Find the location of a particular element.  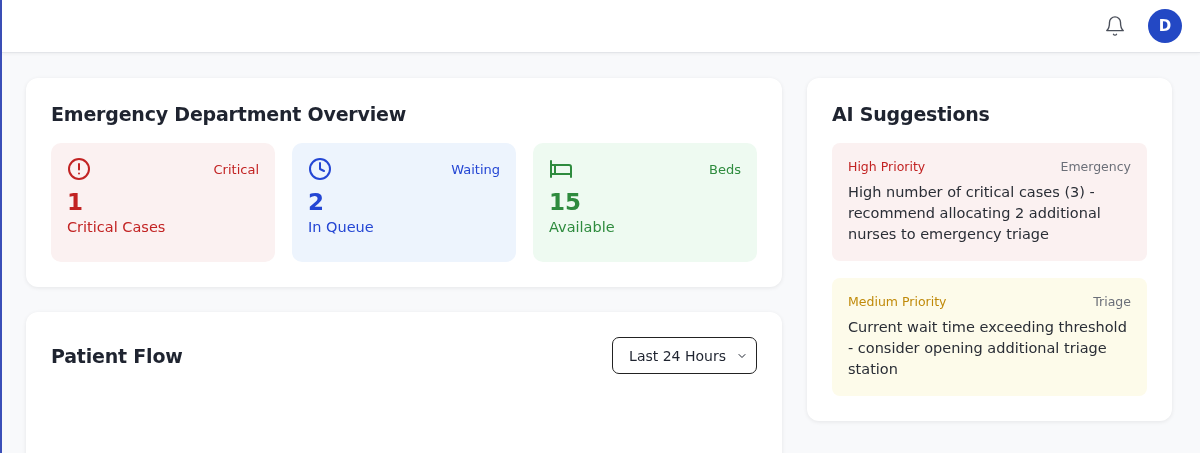

priority-label: Medium Priority is located at coordinates (897, 301).